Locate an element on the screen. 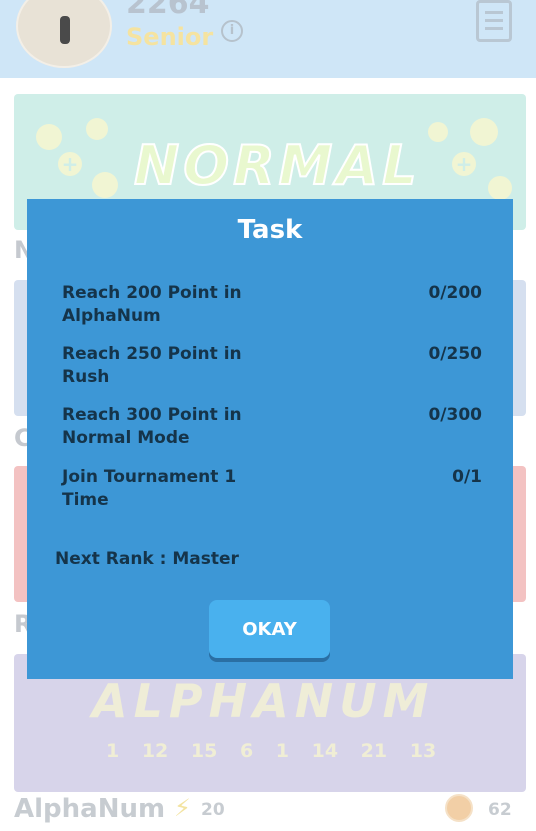  bolt-icon: ⚡ is located at coordinates (182, 808).